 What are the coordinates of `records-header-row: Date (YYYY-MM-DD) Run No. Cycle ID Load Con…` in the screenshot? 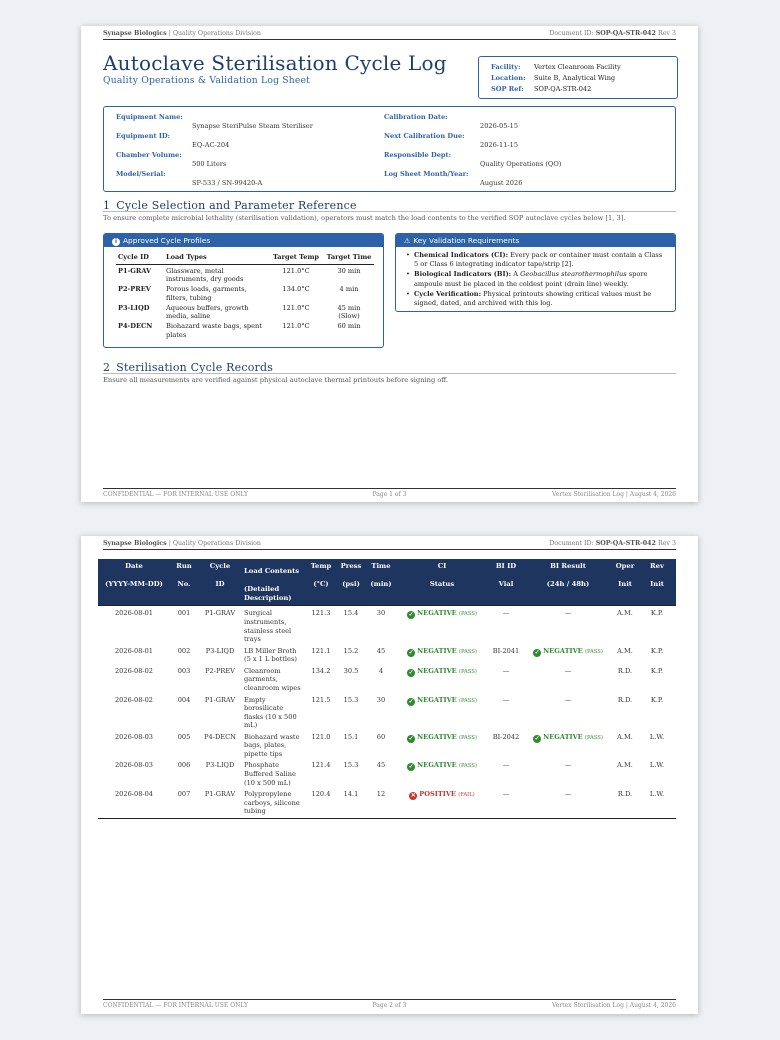 It's located at (387, 582).